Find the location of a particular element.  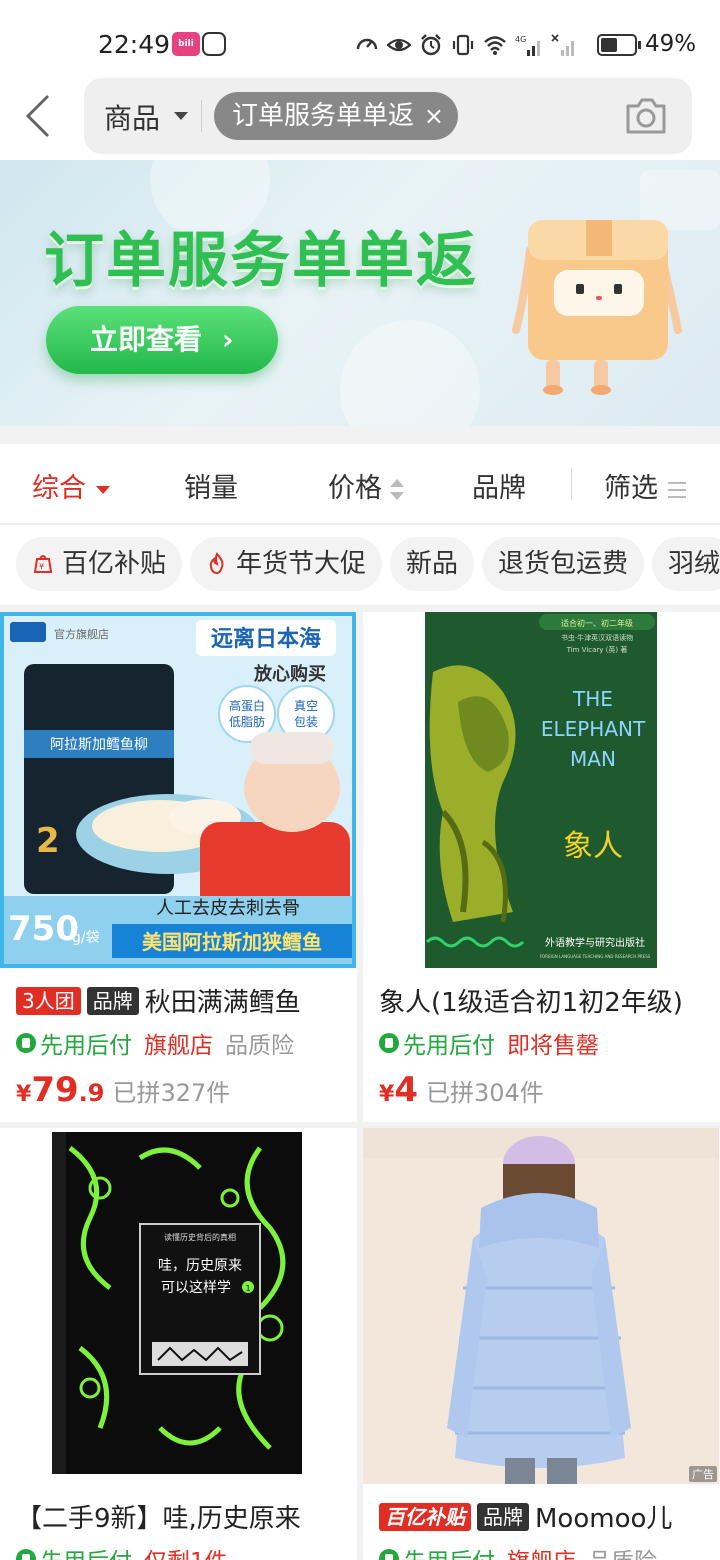

sold-count: 已拼327件 is located at coordinates (171, 1093).